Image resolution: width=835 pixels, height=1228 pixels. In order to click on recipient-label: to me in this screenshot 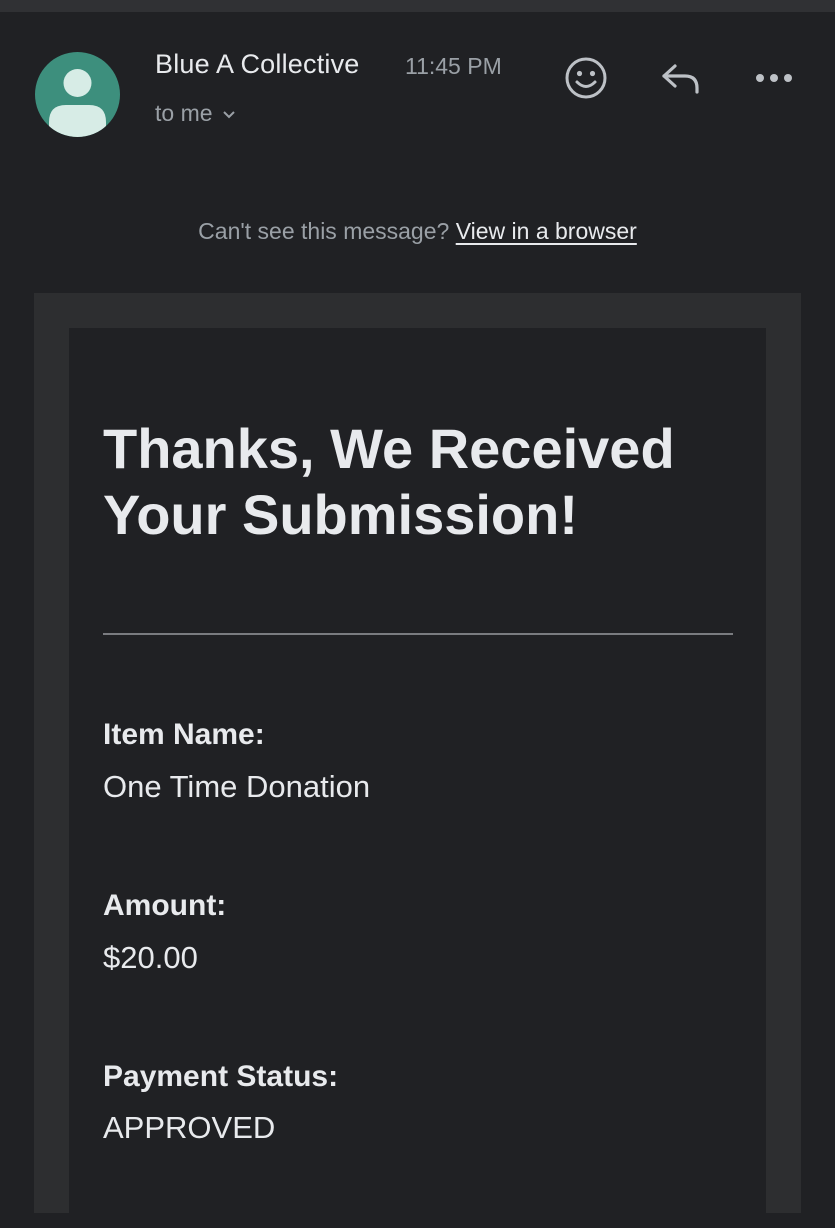, I will do `click(184, 113)`.